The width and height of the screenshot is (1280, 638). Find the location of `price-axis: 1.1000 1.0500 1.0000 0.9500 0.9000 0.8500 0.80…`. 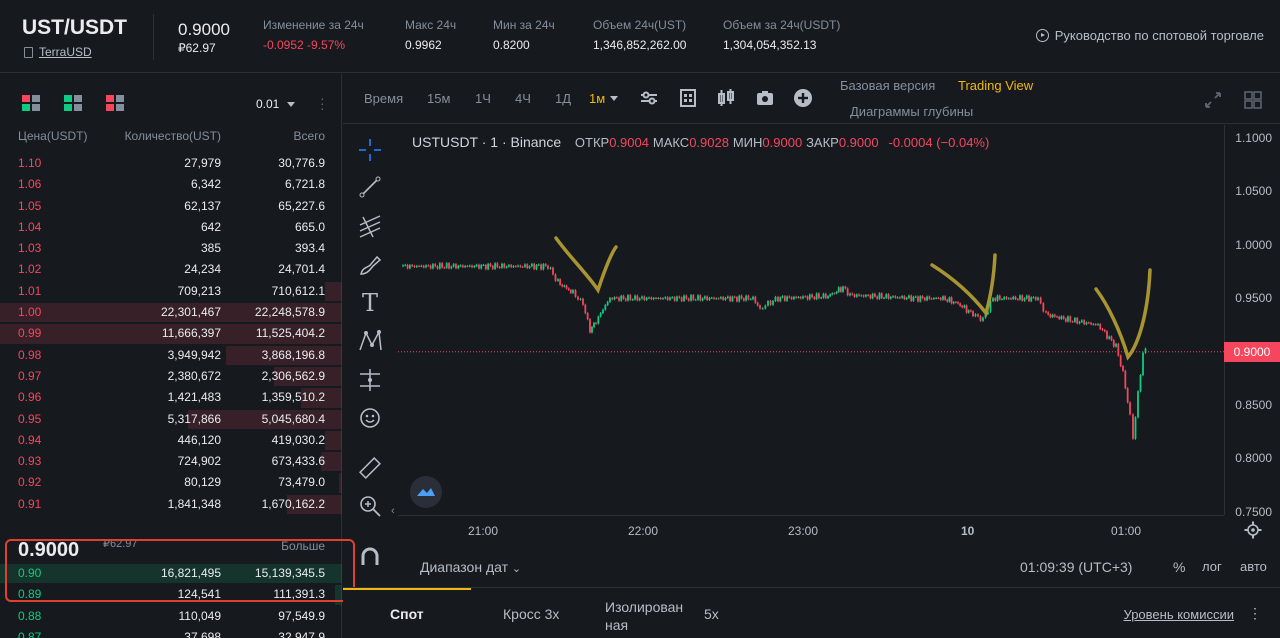

price-axis: 1.1000 1.0500 1.0000 0.9500 0.9000 0.8500 0.80… is located at coordinates (1252, 322).